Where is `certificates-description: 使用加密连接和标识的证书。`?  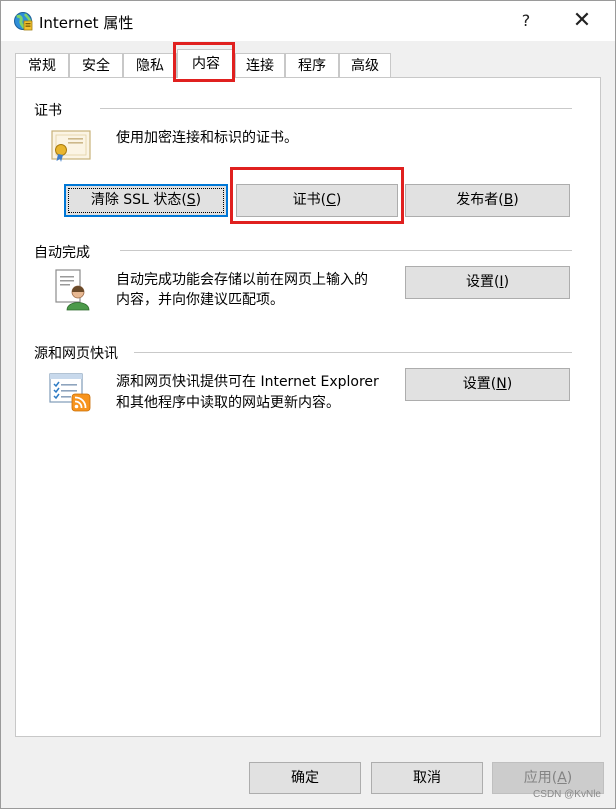
certificates-description: 使用加密连接和标识的证书。 is located at coordinates (207, 138).